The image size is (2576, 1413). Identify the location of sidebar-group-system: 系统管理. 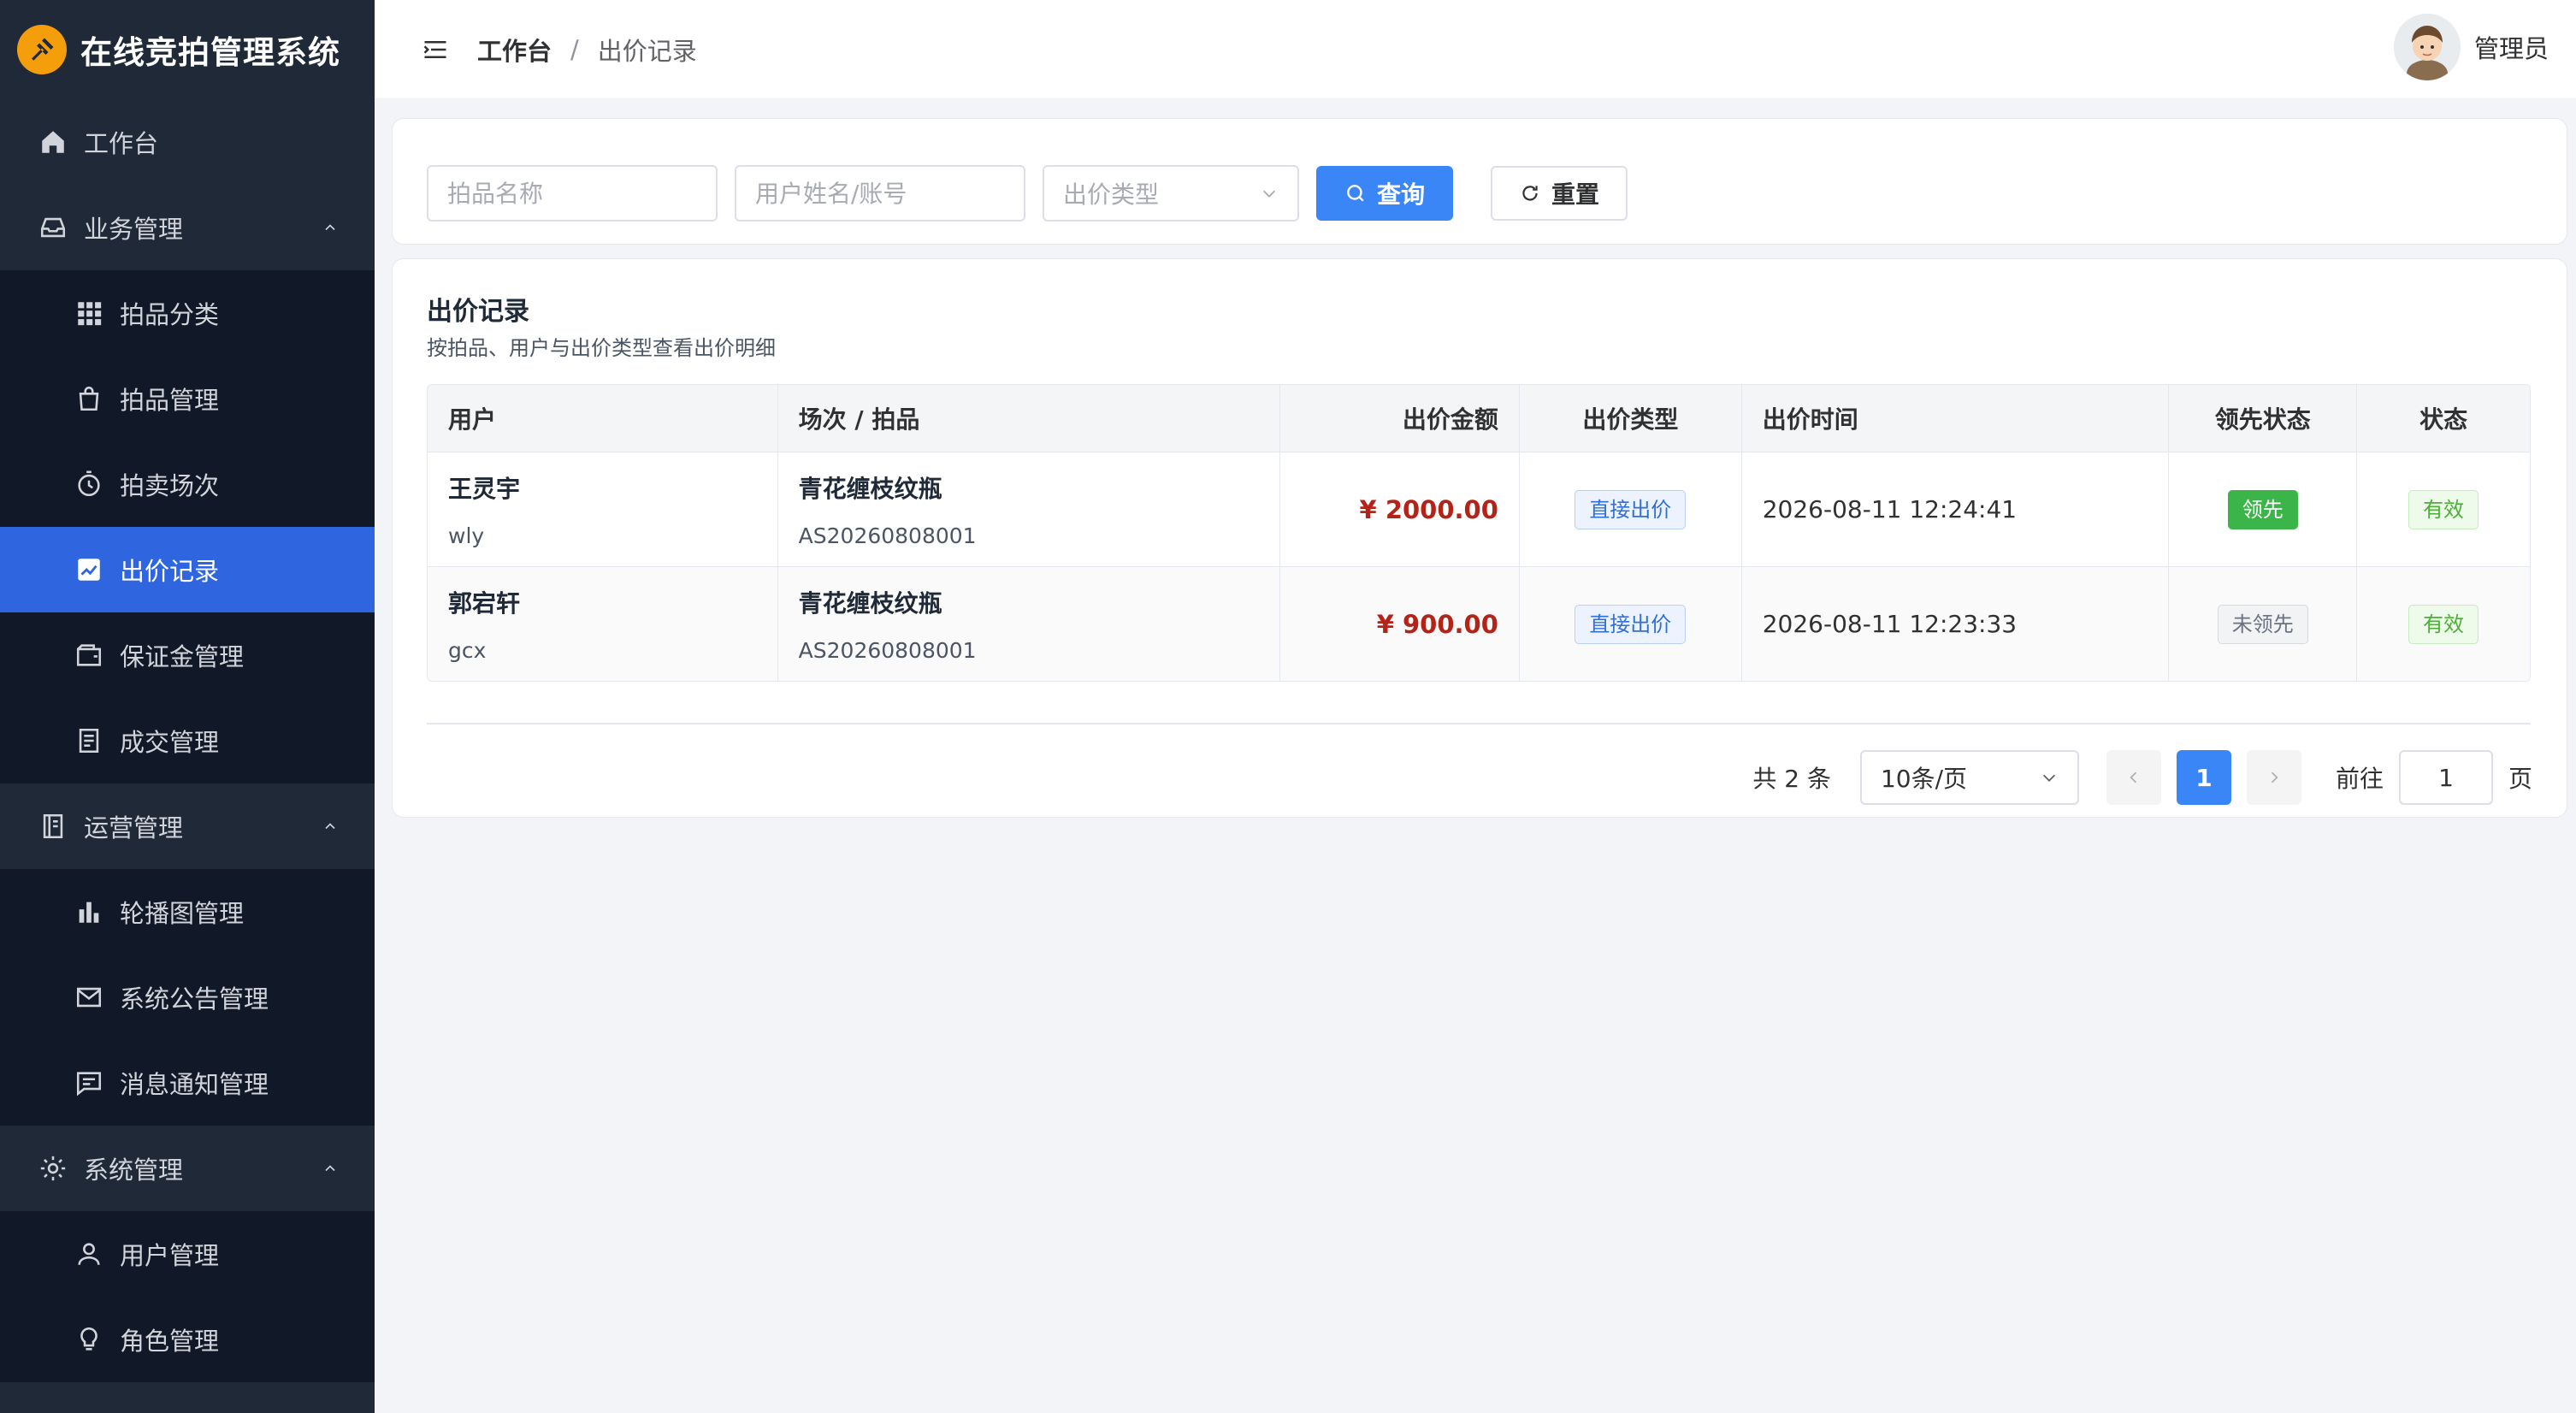
(187, 1168).